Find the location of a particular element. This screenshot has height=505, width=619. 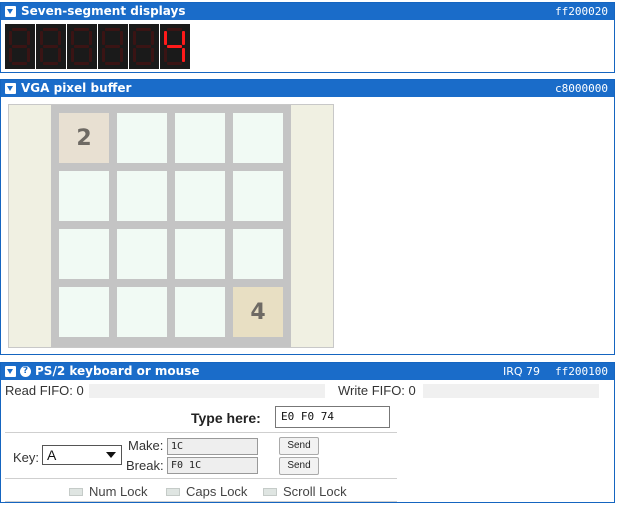

caps-lock-led is located at coordinates (173, 492).